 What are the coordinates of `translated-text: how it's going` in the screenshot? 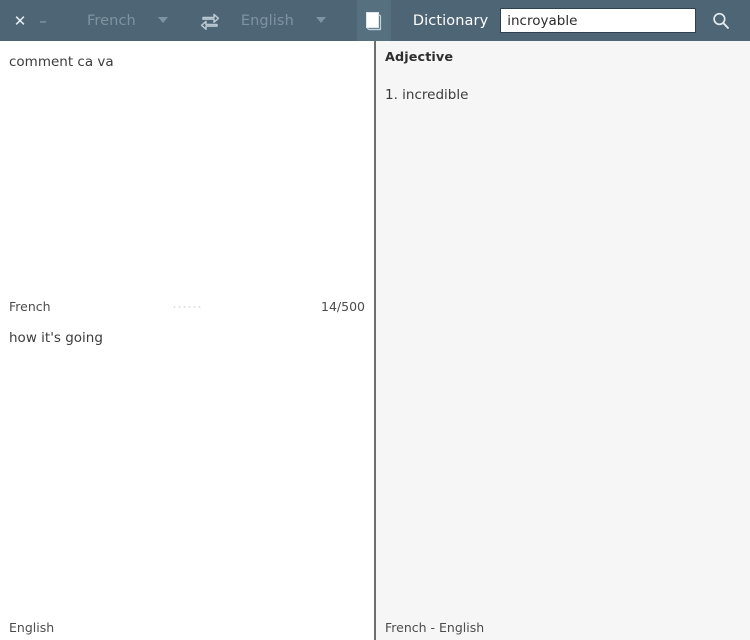 It's located at (56, 338).